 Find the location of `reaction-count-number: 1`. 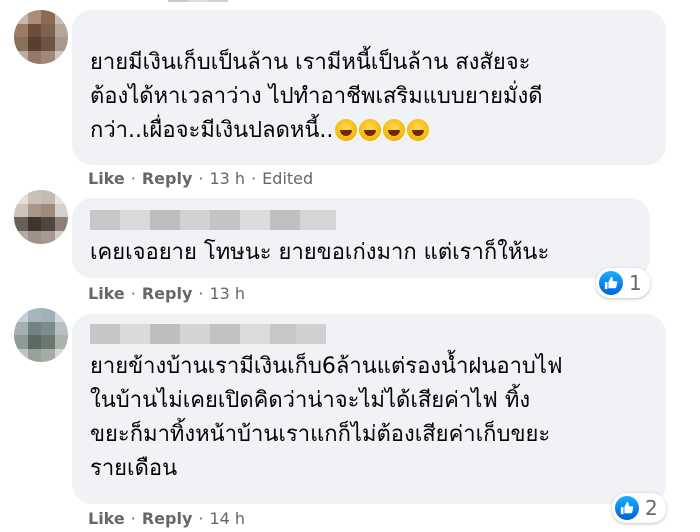

reaction-count-number: 1 is located at coordinates (635, 283).